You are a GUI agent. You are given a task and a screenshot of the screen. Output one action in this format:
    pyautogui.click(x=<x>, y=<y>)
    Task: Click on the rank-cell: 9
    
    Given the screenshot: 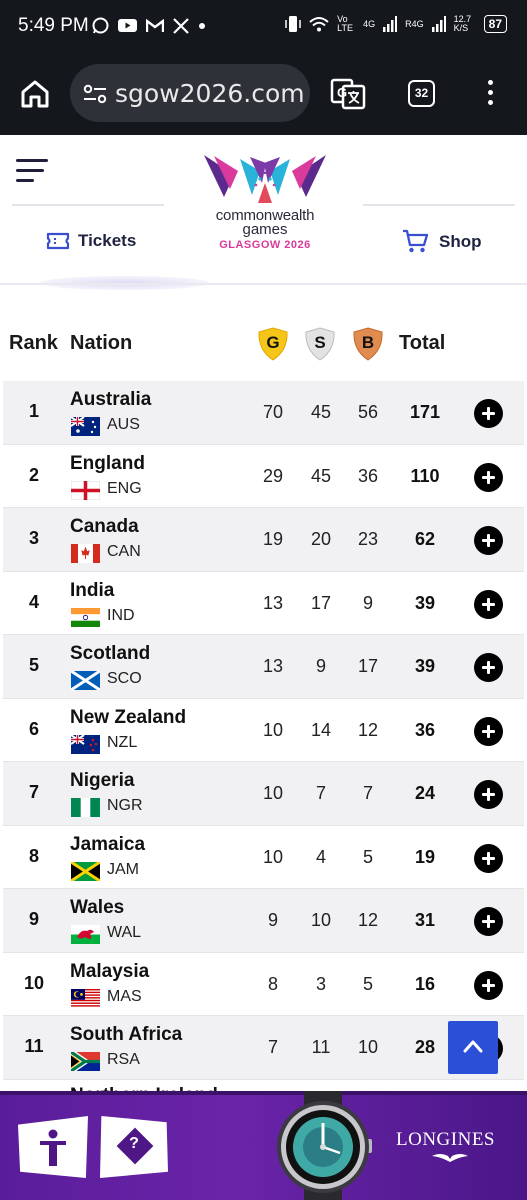 What is the action you would take?
    pyautogui.click(x=33, y=919)
    